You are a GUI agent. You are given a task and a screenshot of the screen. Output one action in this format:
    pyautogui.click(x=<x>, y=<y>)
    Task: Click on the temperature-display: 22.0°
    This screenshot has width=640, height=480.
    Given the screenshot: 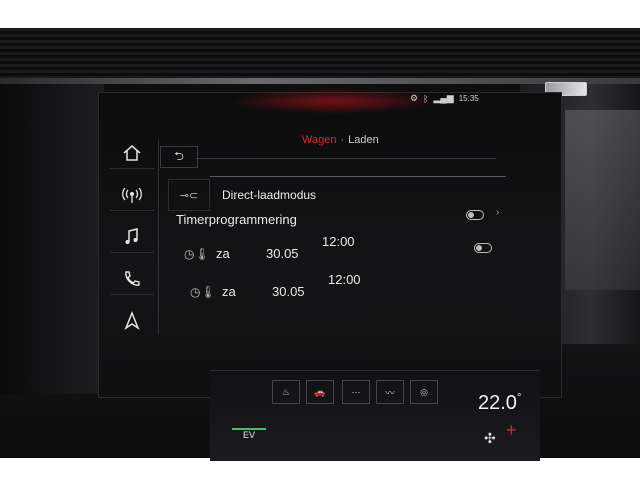 What is the action you would take?
    pyautogui.click(x=499, y=403)
    